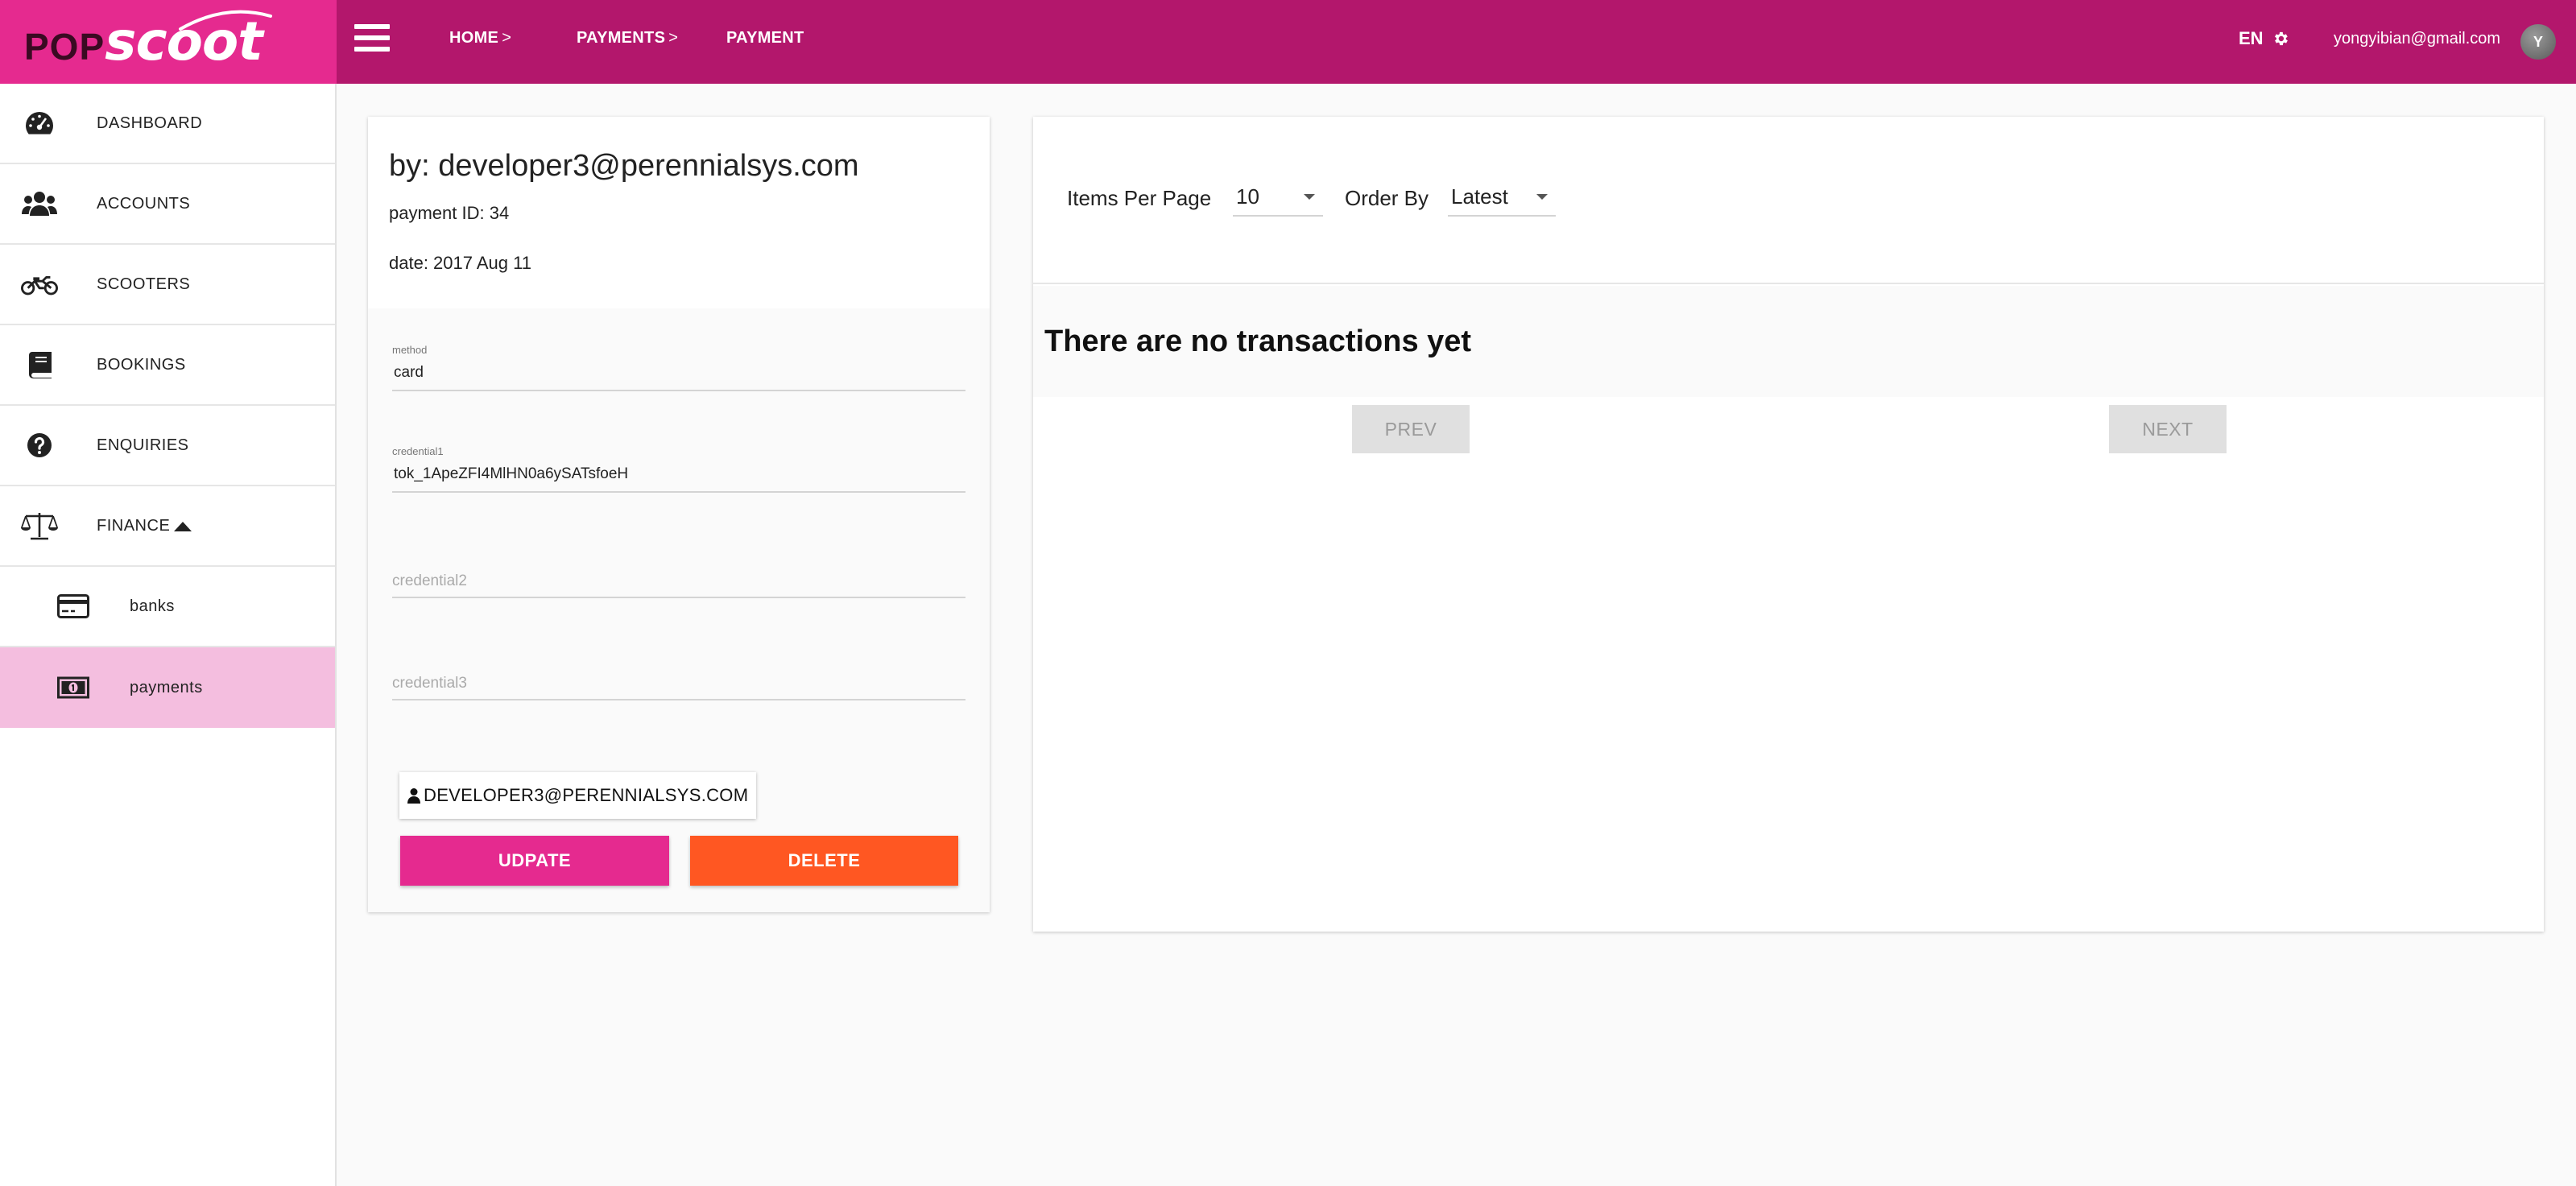 Image resolution: width=2576 pixels, height=1186 pixels. What do you see at coordinates (450, 213) in the screenshot?
I see `payment-id: payment ID: 34` at bounding box center [450, 213].